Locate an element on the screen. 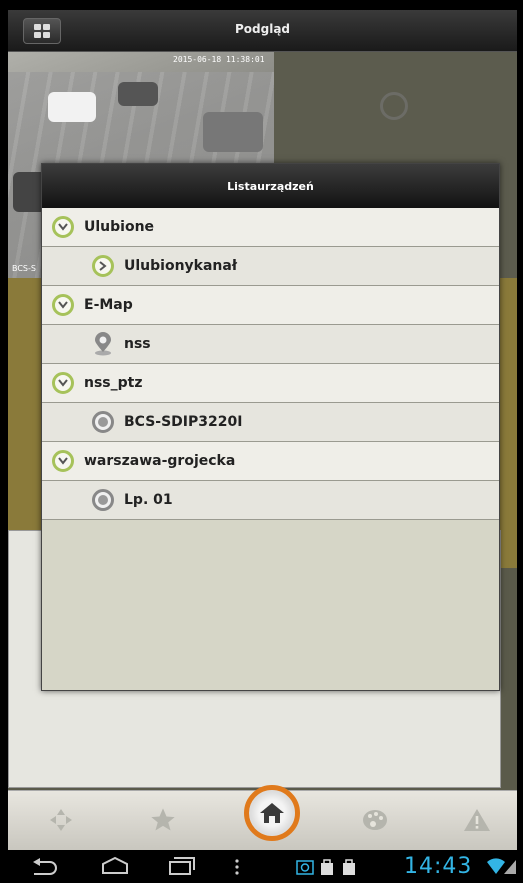 This screenshot has width=523, height=883. ptz-arrows-button is located at coordinates (61, 820).